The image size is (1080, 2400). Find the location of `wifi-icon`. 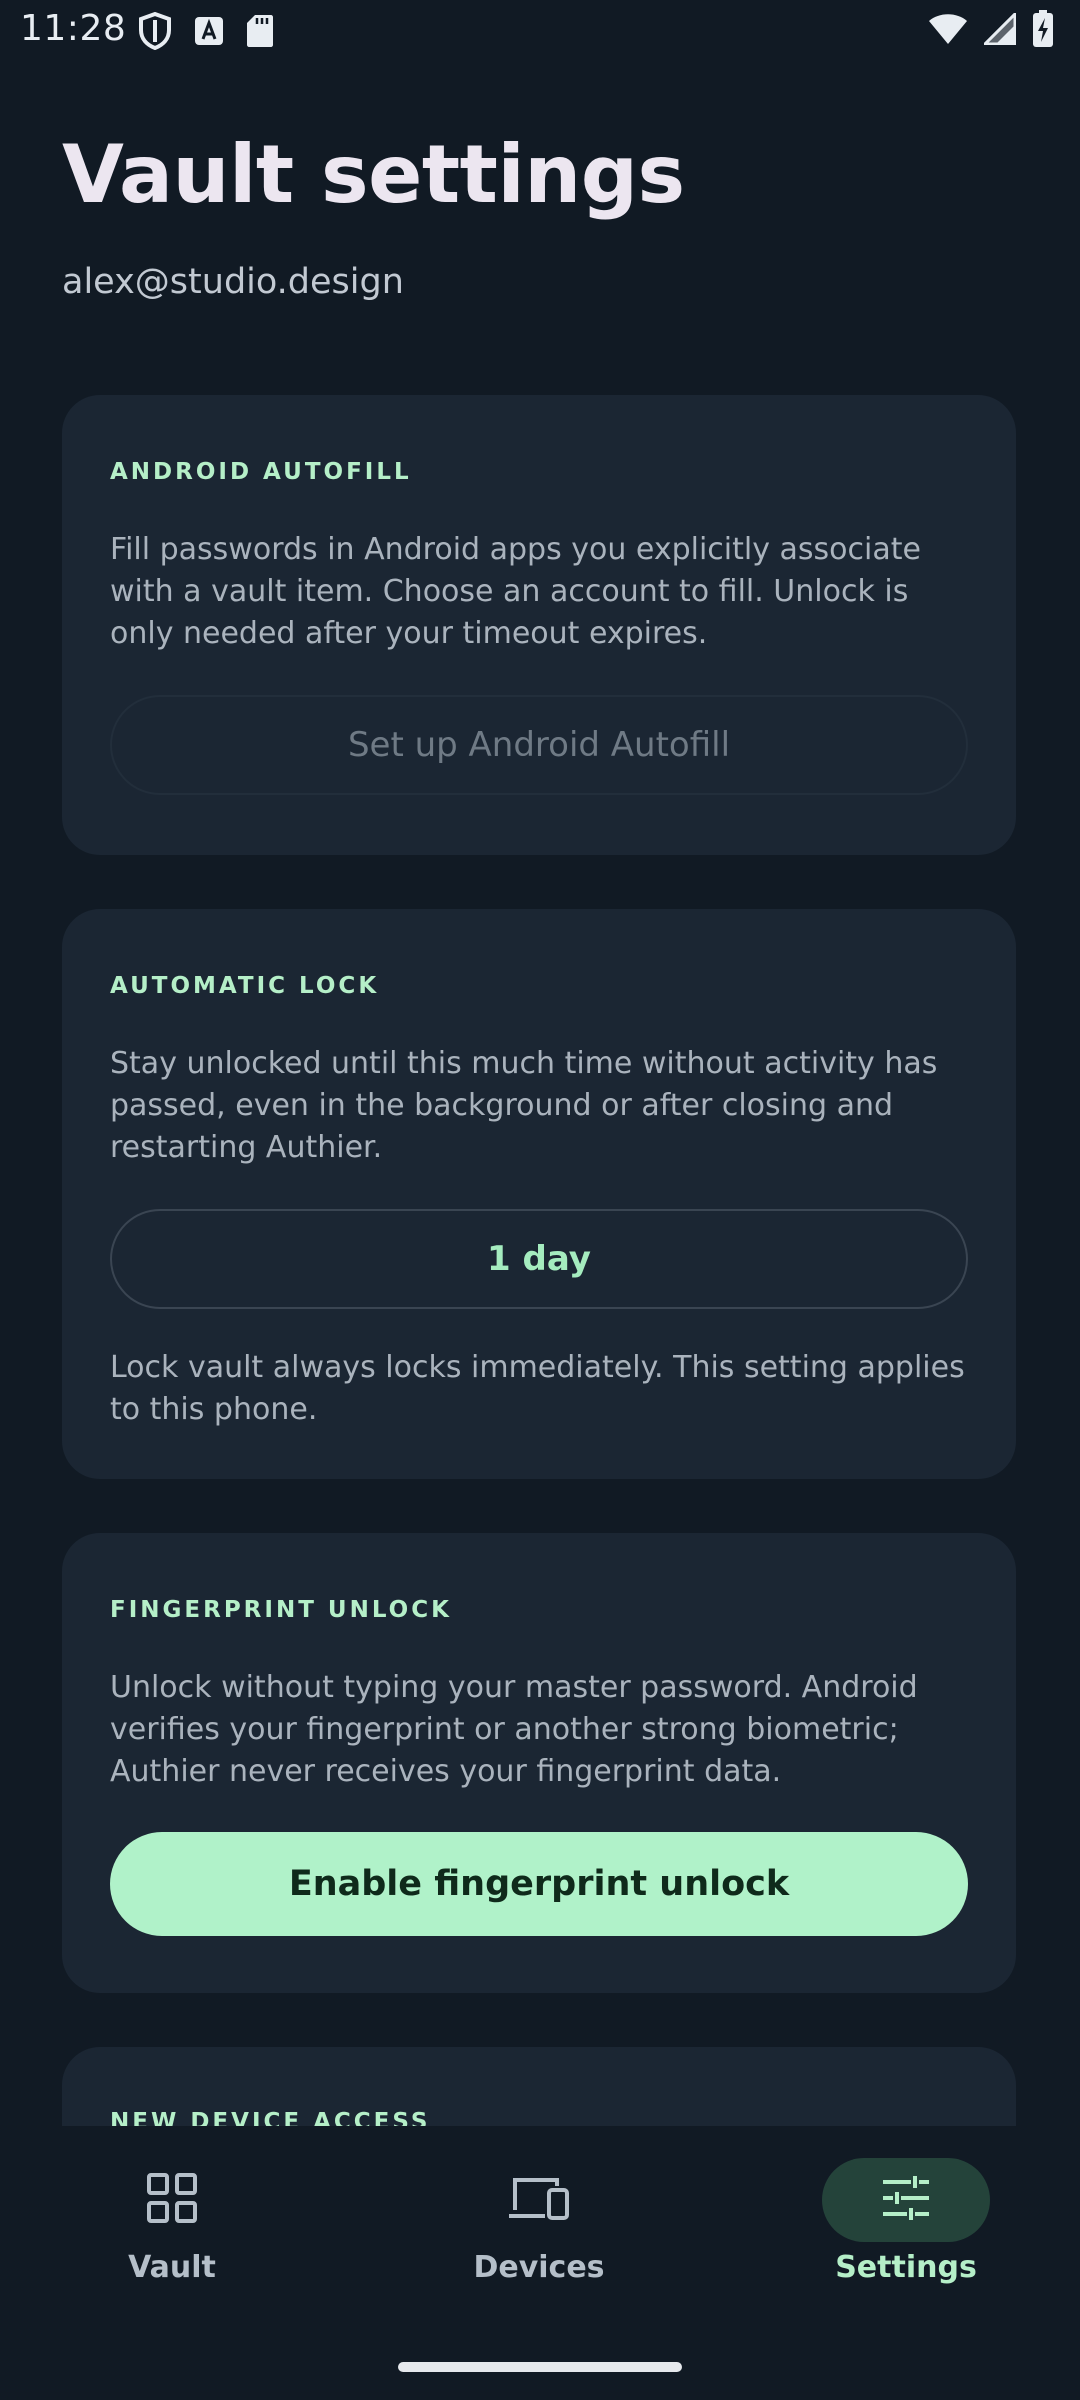

wifi-icon is located at coordinates (948, 29).